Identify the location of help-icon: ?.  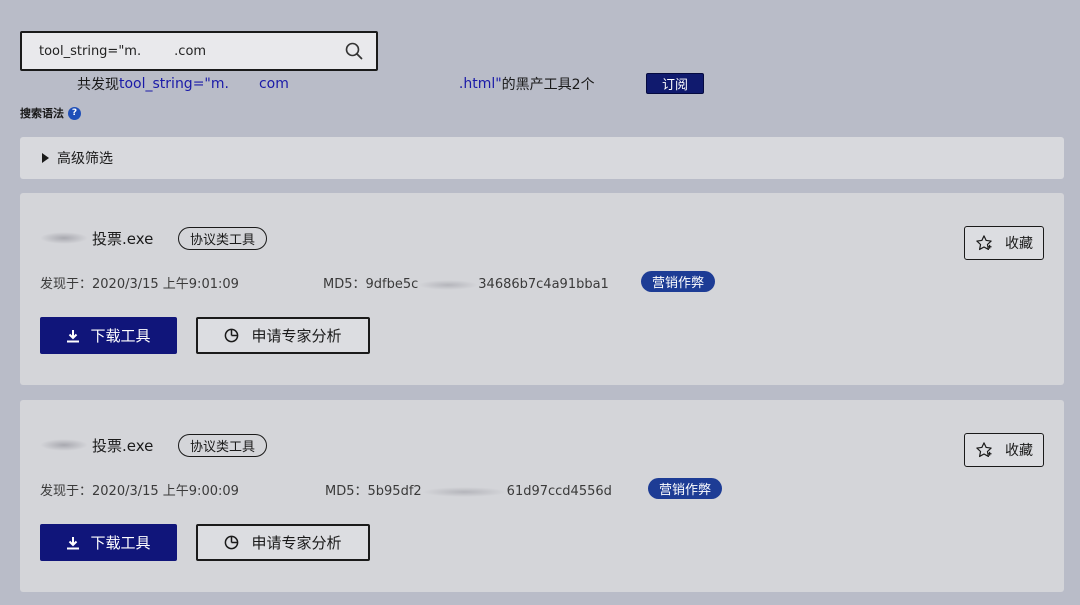
(74, 113).